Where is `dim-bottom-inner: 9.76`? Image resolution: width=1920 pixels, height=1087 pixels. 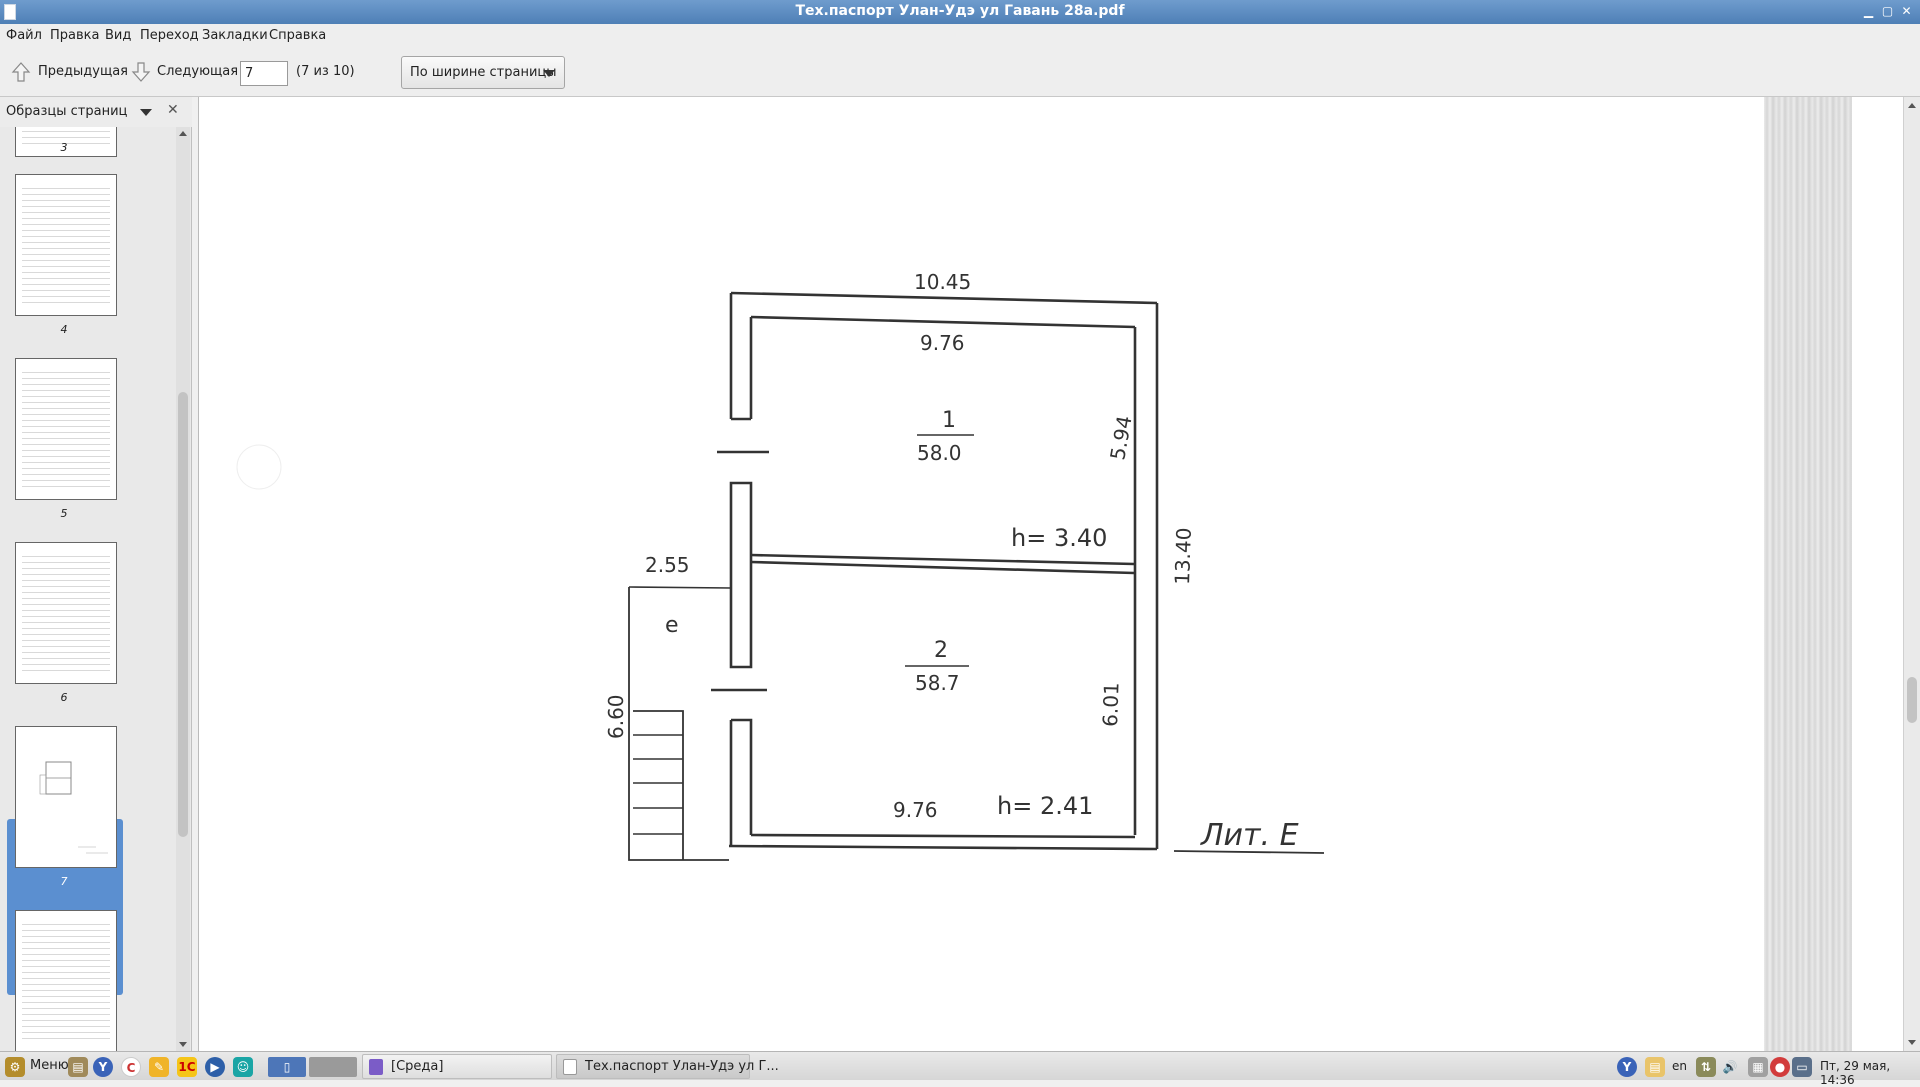 dim-bottom-inner: 9.76 is located at coordinates (915, 810).